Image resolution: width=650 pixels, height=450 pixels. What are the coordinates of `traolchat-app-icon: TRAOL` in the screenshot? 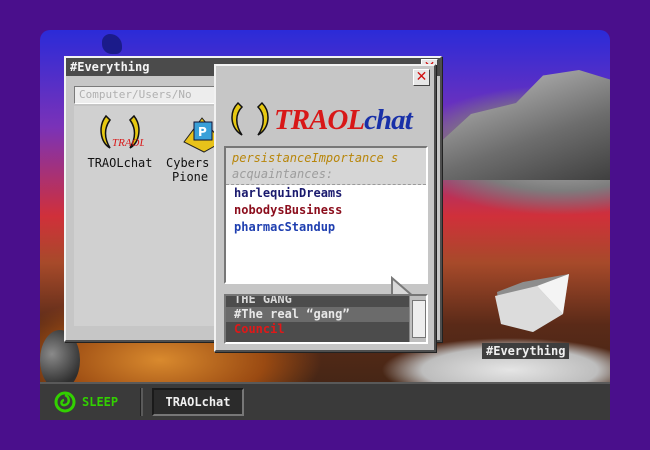 It's located at (121, 133).